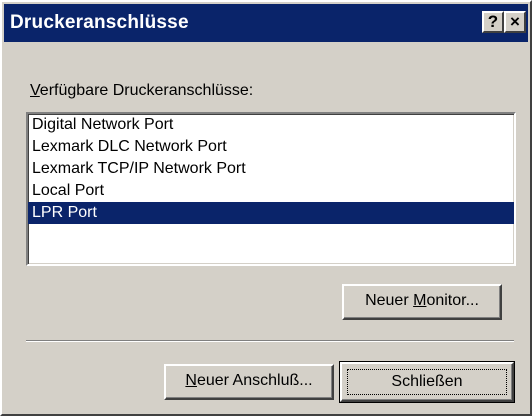 The width and height of the screenshot is (532, 416). Describe the element at coordinates (389, 300) in the screenshot. I see `new-monitor-label-pre: Neuer` at that location.